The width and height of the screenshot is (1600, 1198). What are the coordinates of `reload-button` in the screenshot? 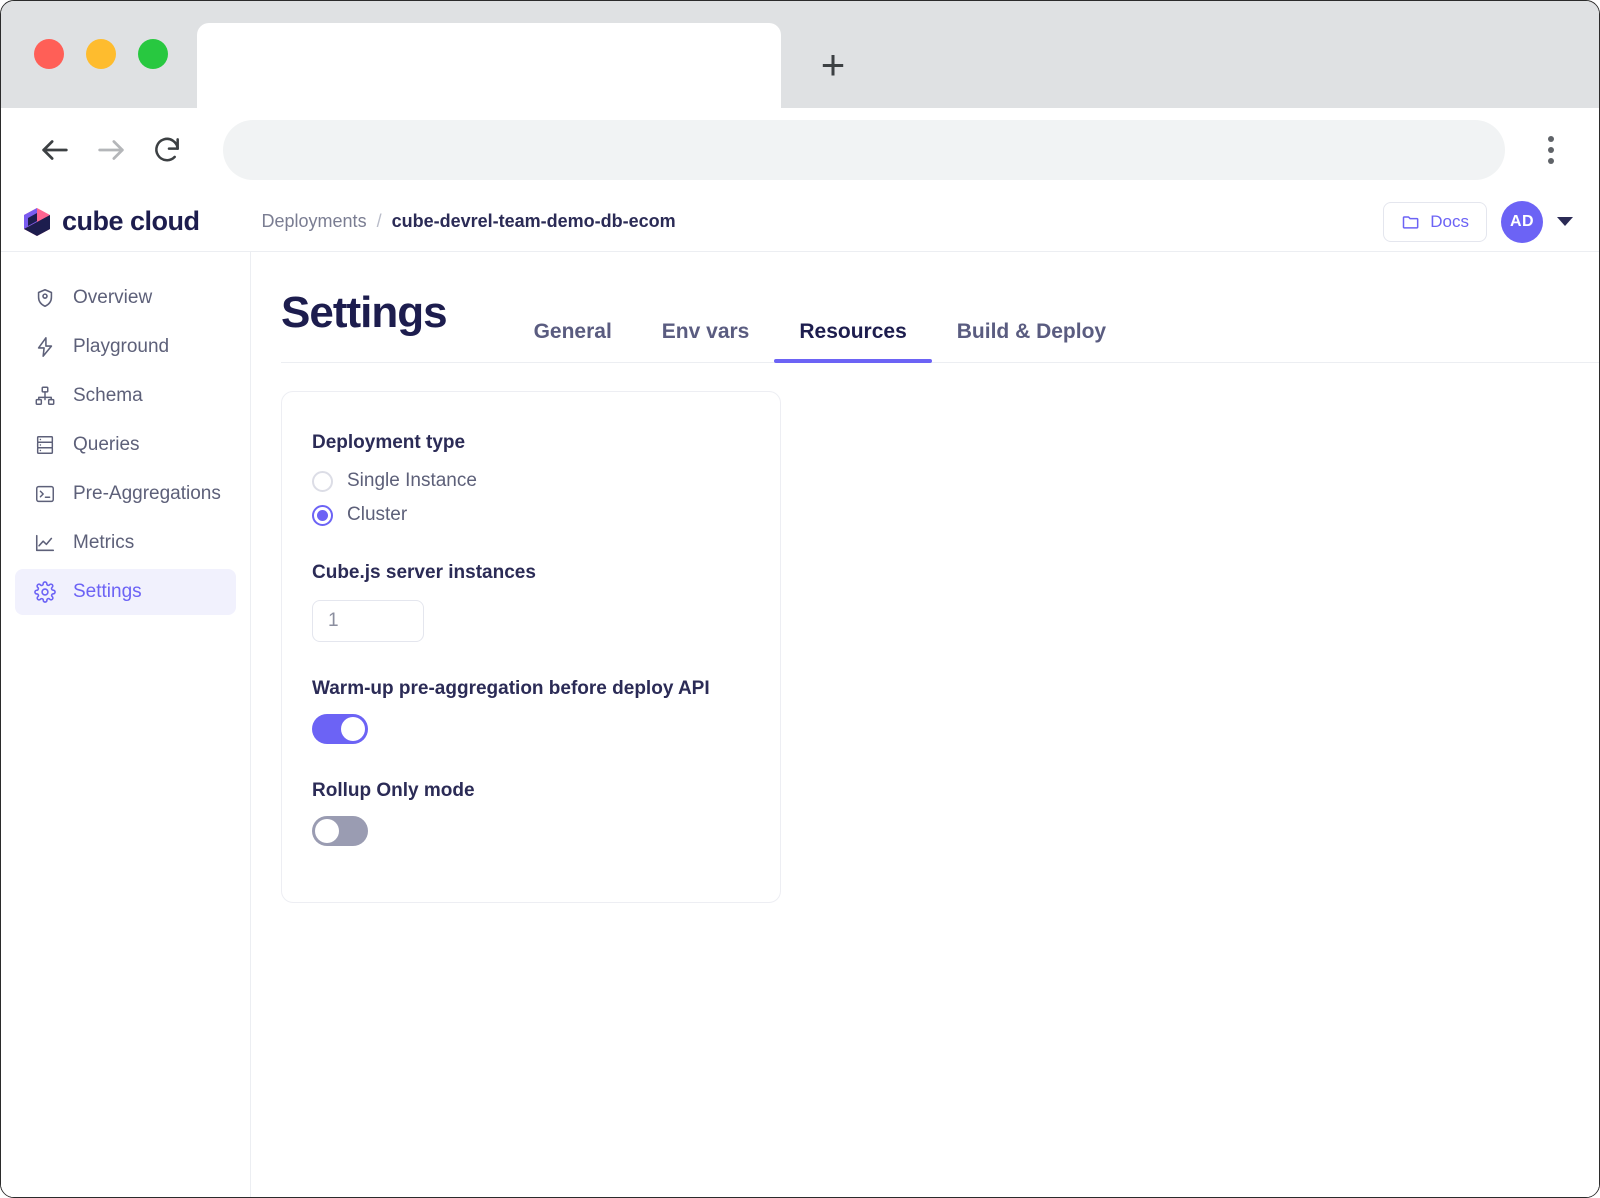 It's located at (167, 150).